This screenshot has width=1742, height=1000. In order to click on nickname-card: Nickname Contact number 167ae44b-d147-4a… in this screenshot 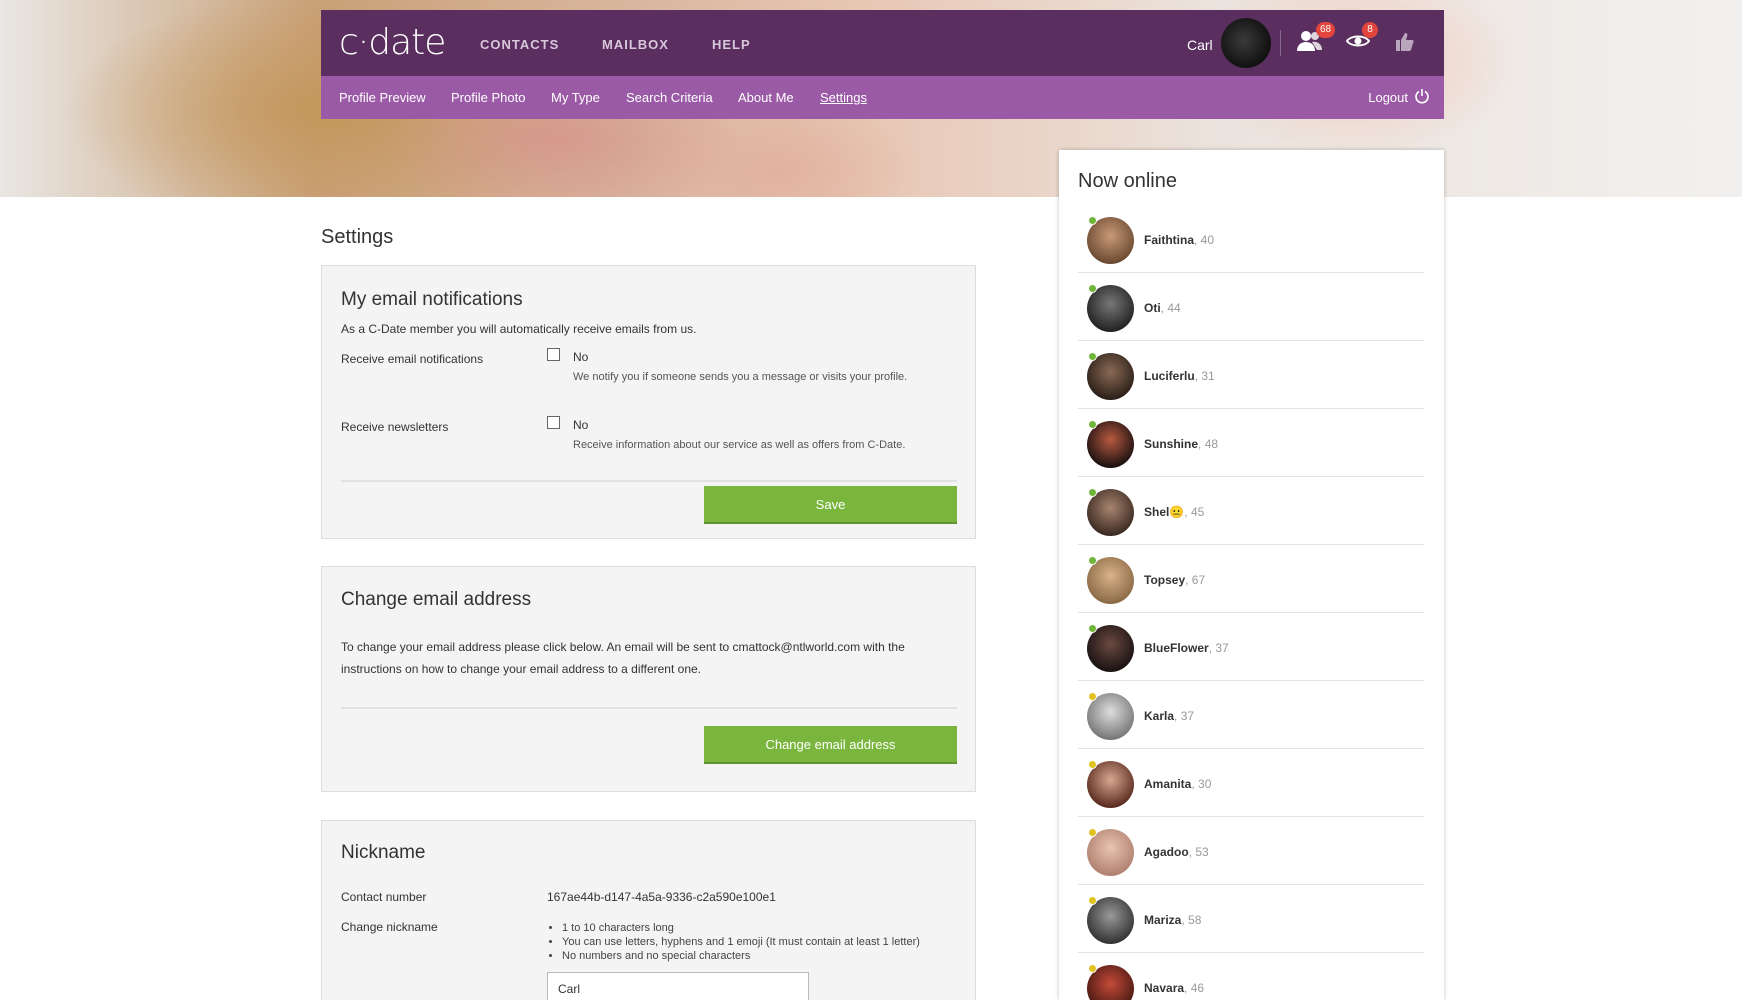, I will do `click(648, 910)`.